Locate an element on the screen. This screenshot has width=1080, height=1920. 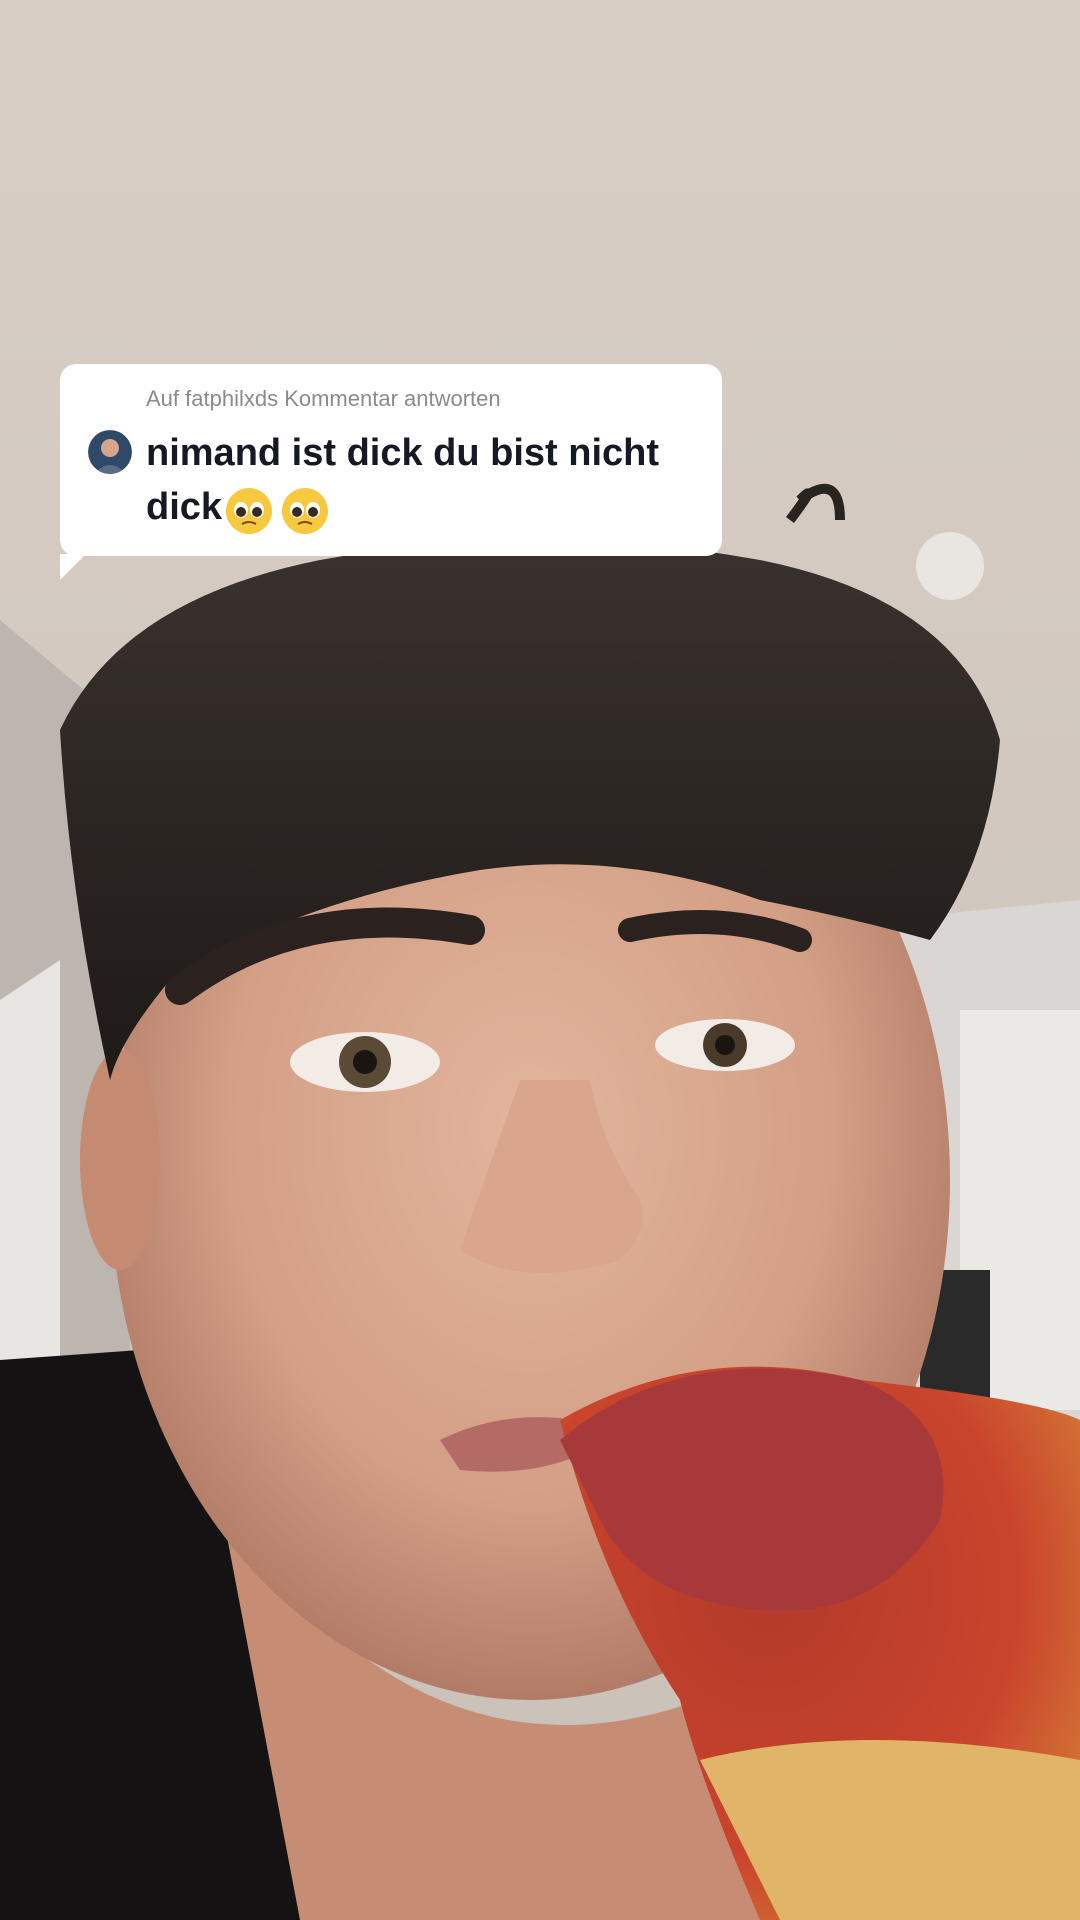
reply-header: Auf fatphilxds Kommentar antworten is located at coordinates (323, 398).